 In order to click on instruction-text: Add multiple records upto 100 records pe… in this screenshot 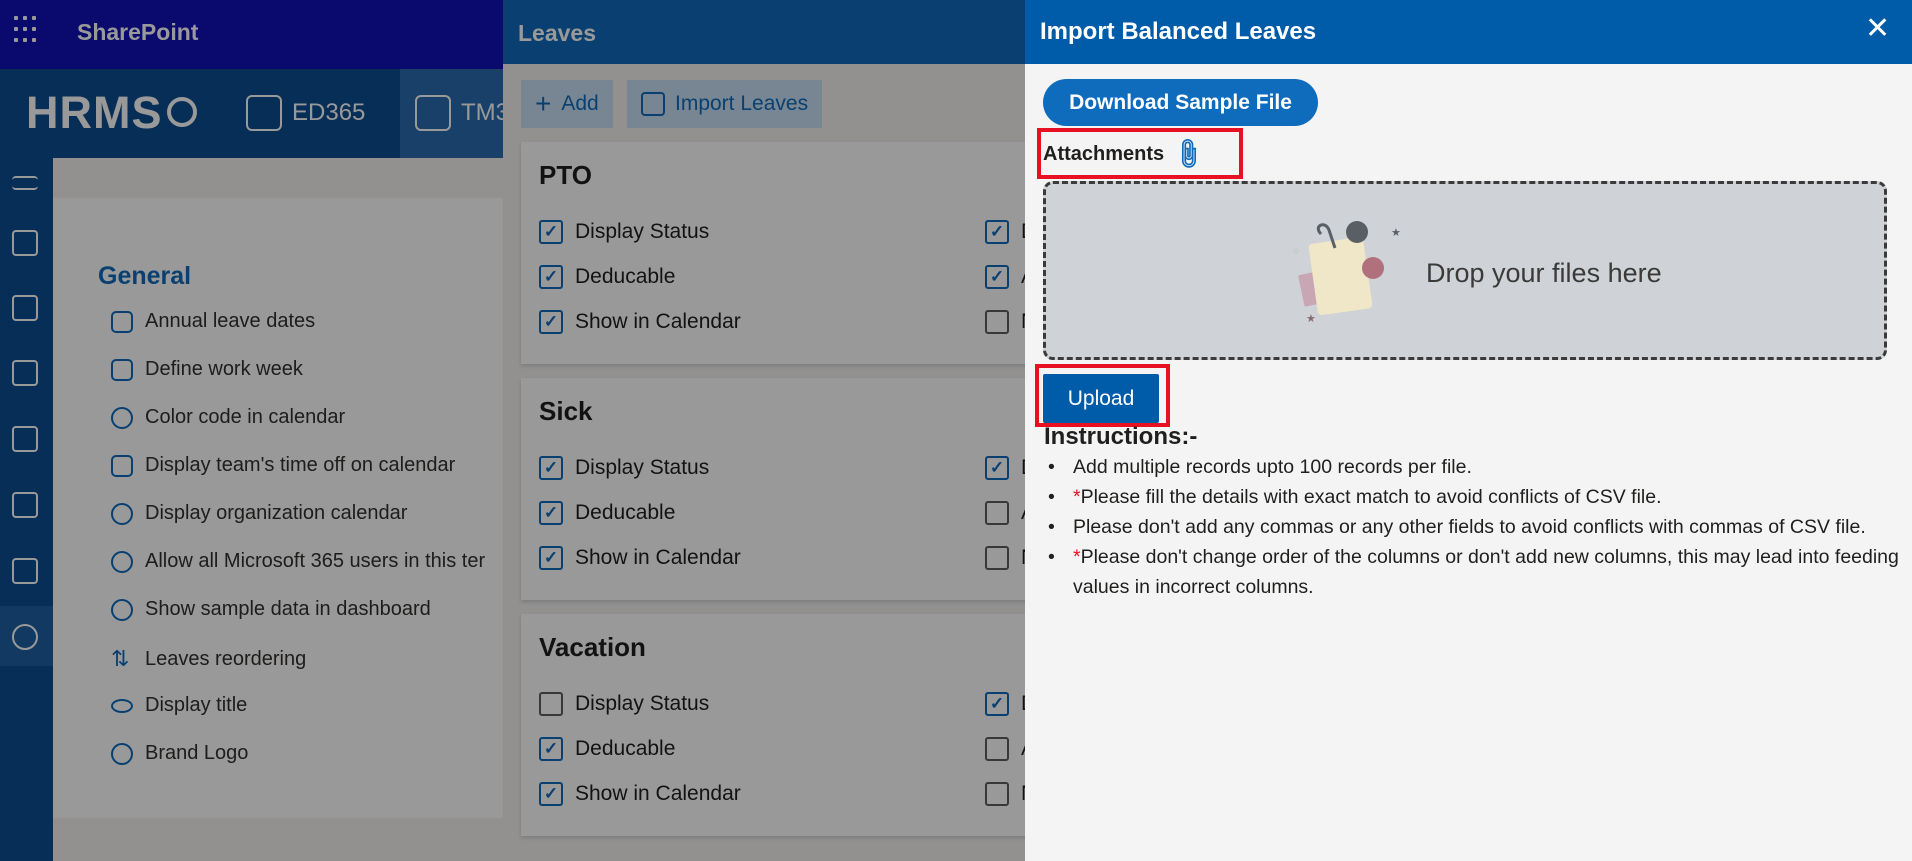, I will do `click(1272, 467)`.